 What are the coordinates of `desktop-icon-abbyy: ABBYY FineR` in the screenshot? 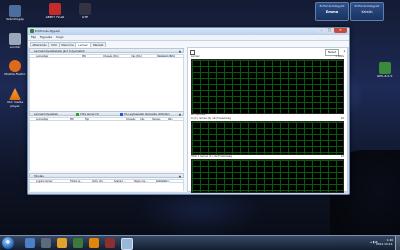 It's located at (55, 11).